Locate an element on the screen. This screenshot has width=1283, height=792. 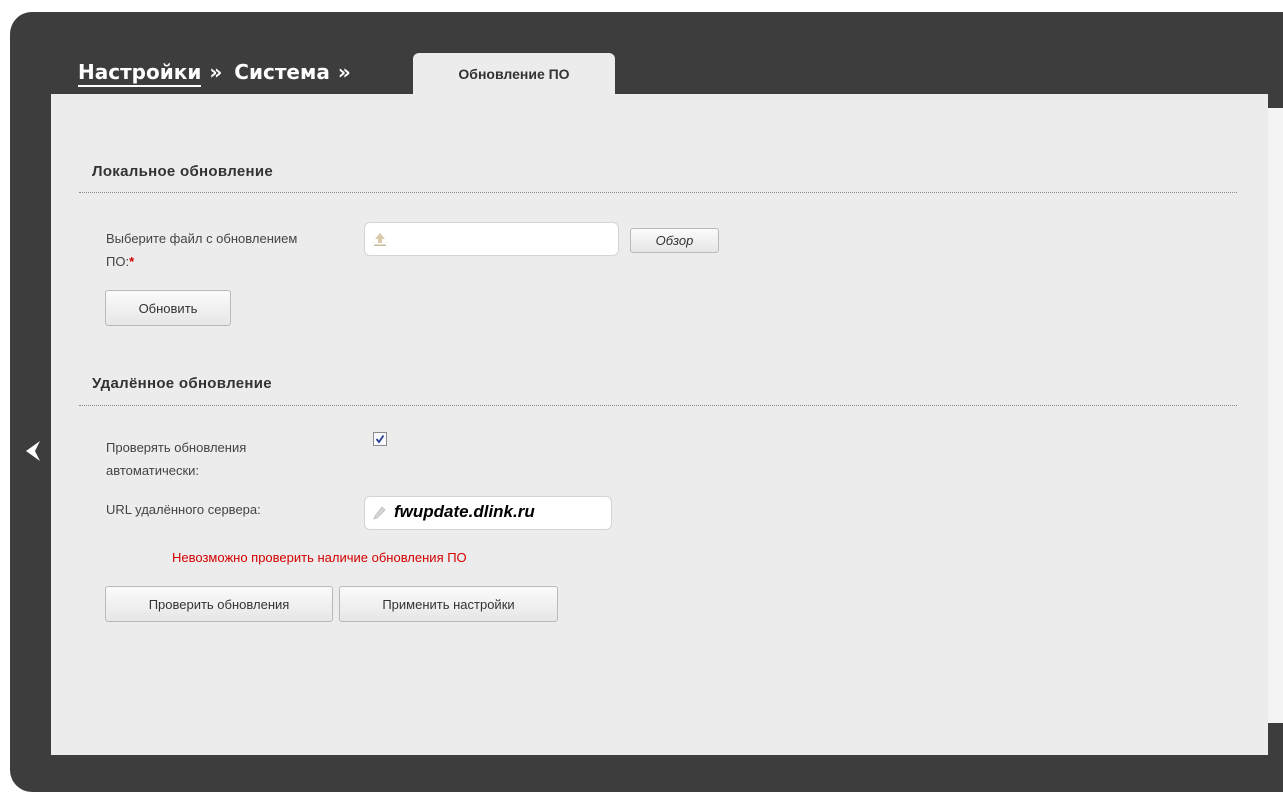
required-mark: * is located at coordinates (132, 261).